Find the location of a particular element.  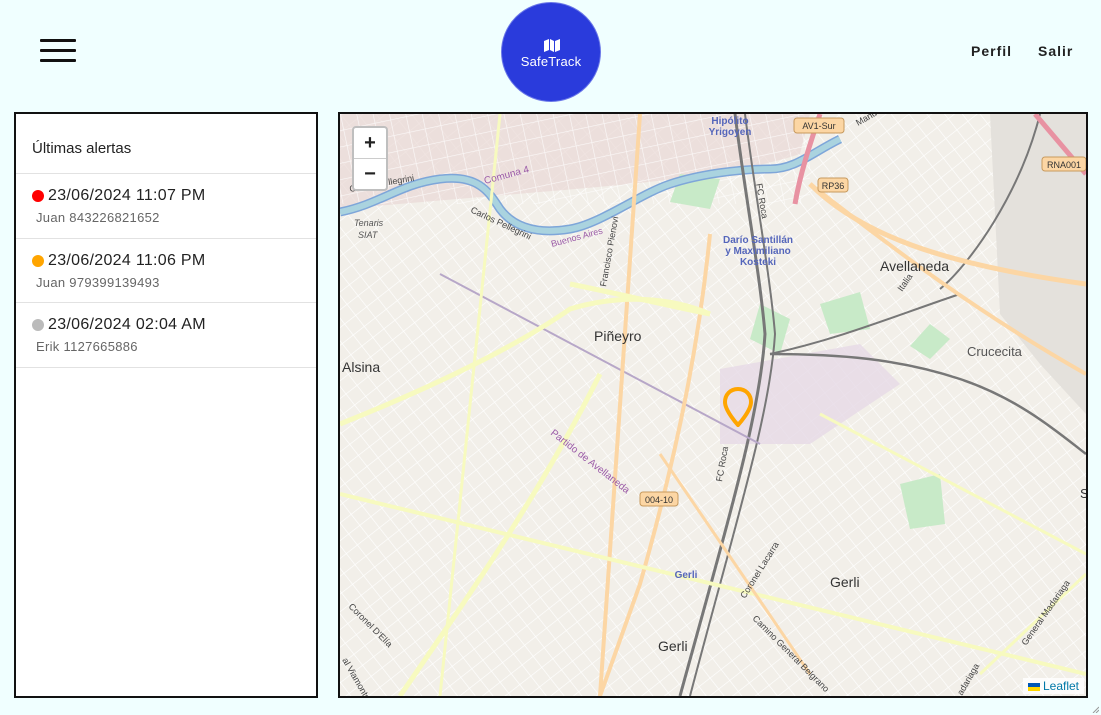

app-logo: SafeTrack is located at coordinates (551, 52).